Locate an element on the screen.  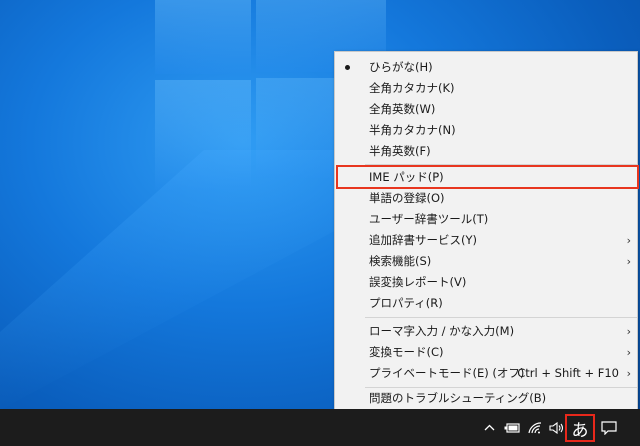
menu-item-word-registration: 単語の登録(O) is located at coordinates (486, 198).